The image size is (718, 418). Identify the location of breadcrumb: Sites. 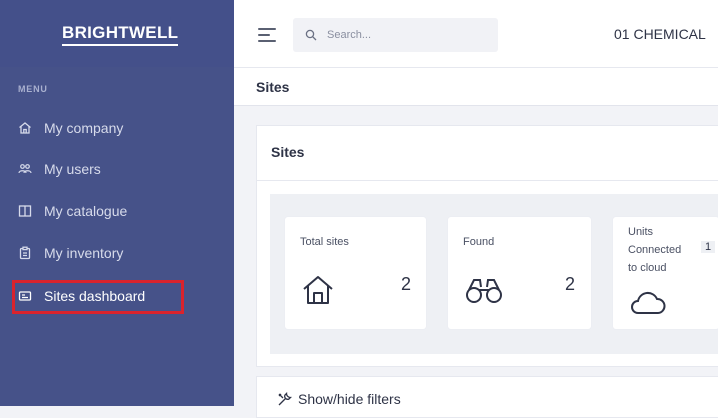
(273, 87).